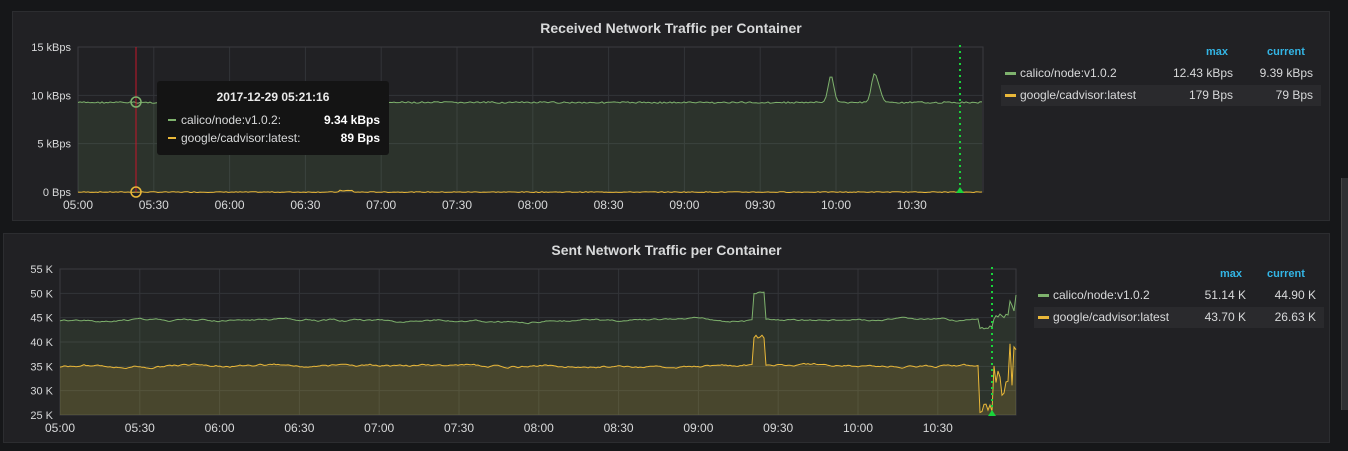  Describe the element at coordinates (360, 138) in the screenshot. I see `tooltip-series-value: 89 Bps` at that location.